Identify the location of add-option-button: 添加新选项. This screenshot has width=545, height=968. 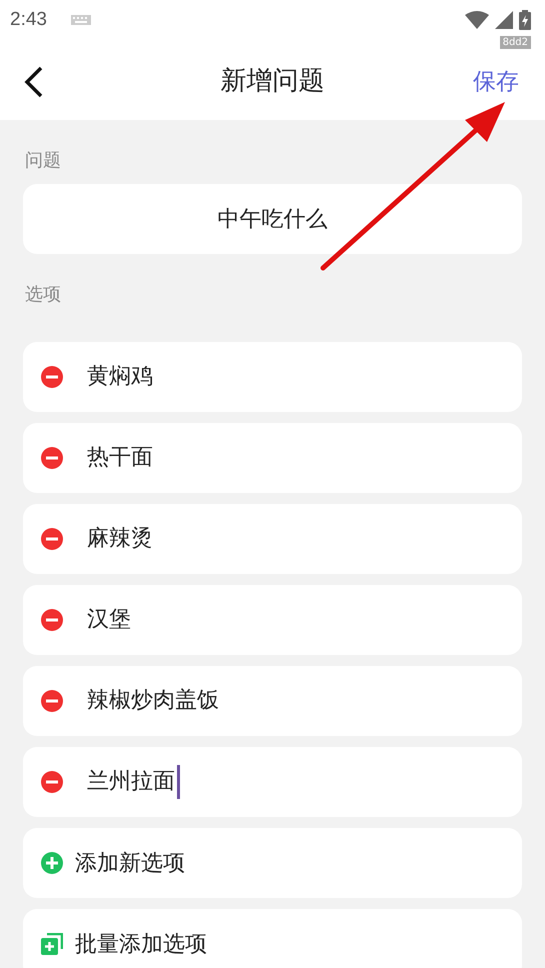
(272, 863).